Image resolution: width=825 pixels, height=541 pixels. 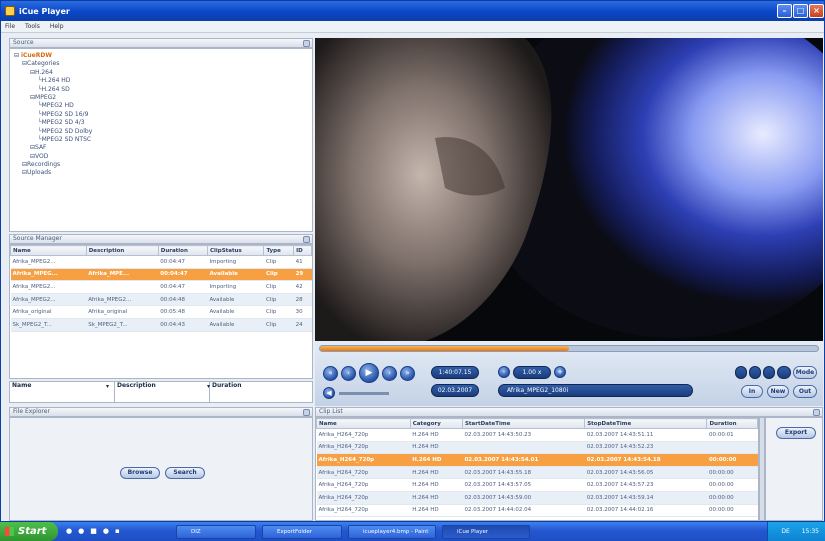 I want to click on tree-item: ⊟Recordings, so click(x=161, y=165).